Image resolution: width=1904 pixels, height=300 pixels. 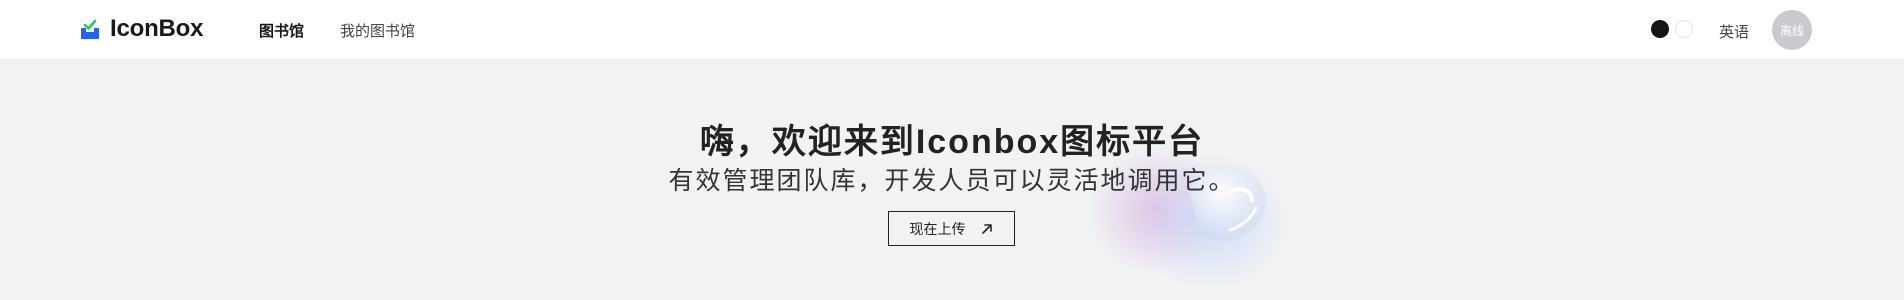 I want to click on brand-logo: IconBox, so click(x=141, y=29).